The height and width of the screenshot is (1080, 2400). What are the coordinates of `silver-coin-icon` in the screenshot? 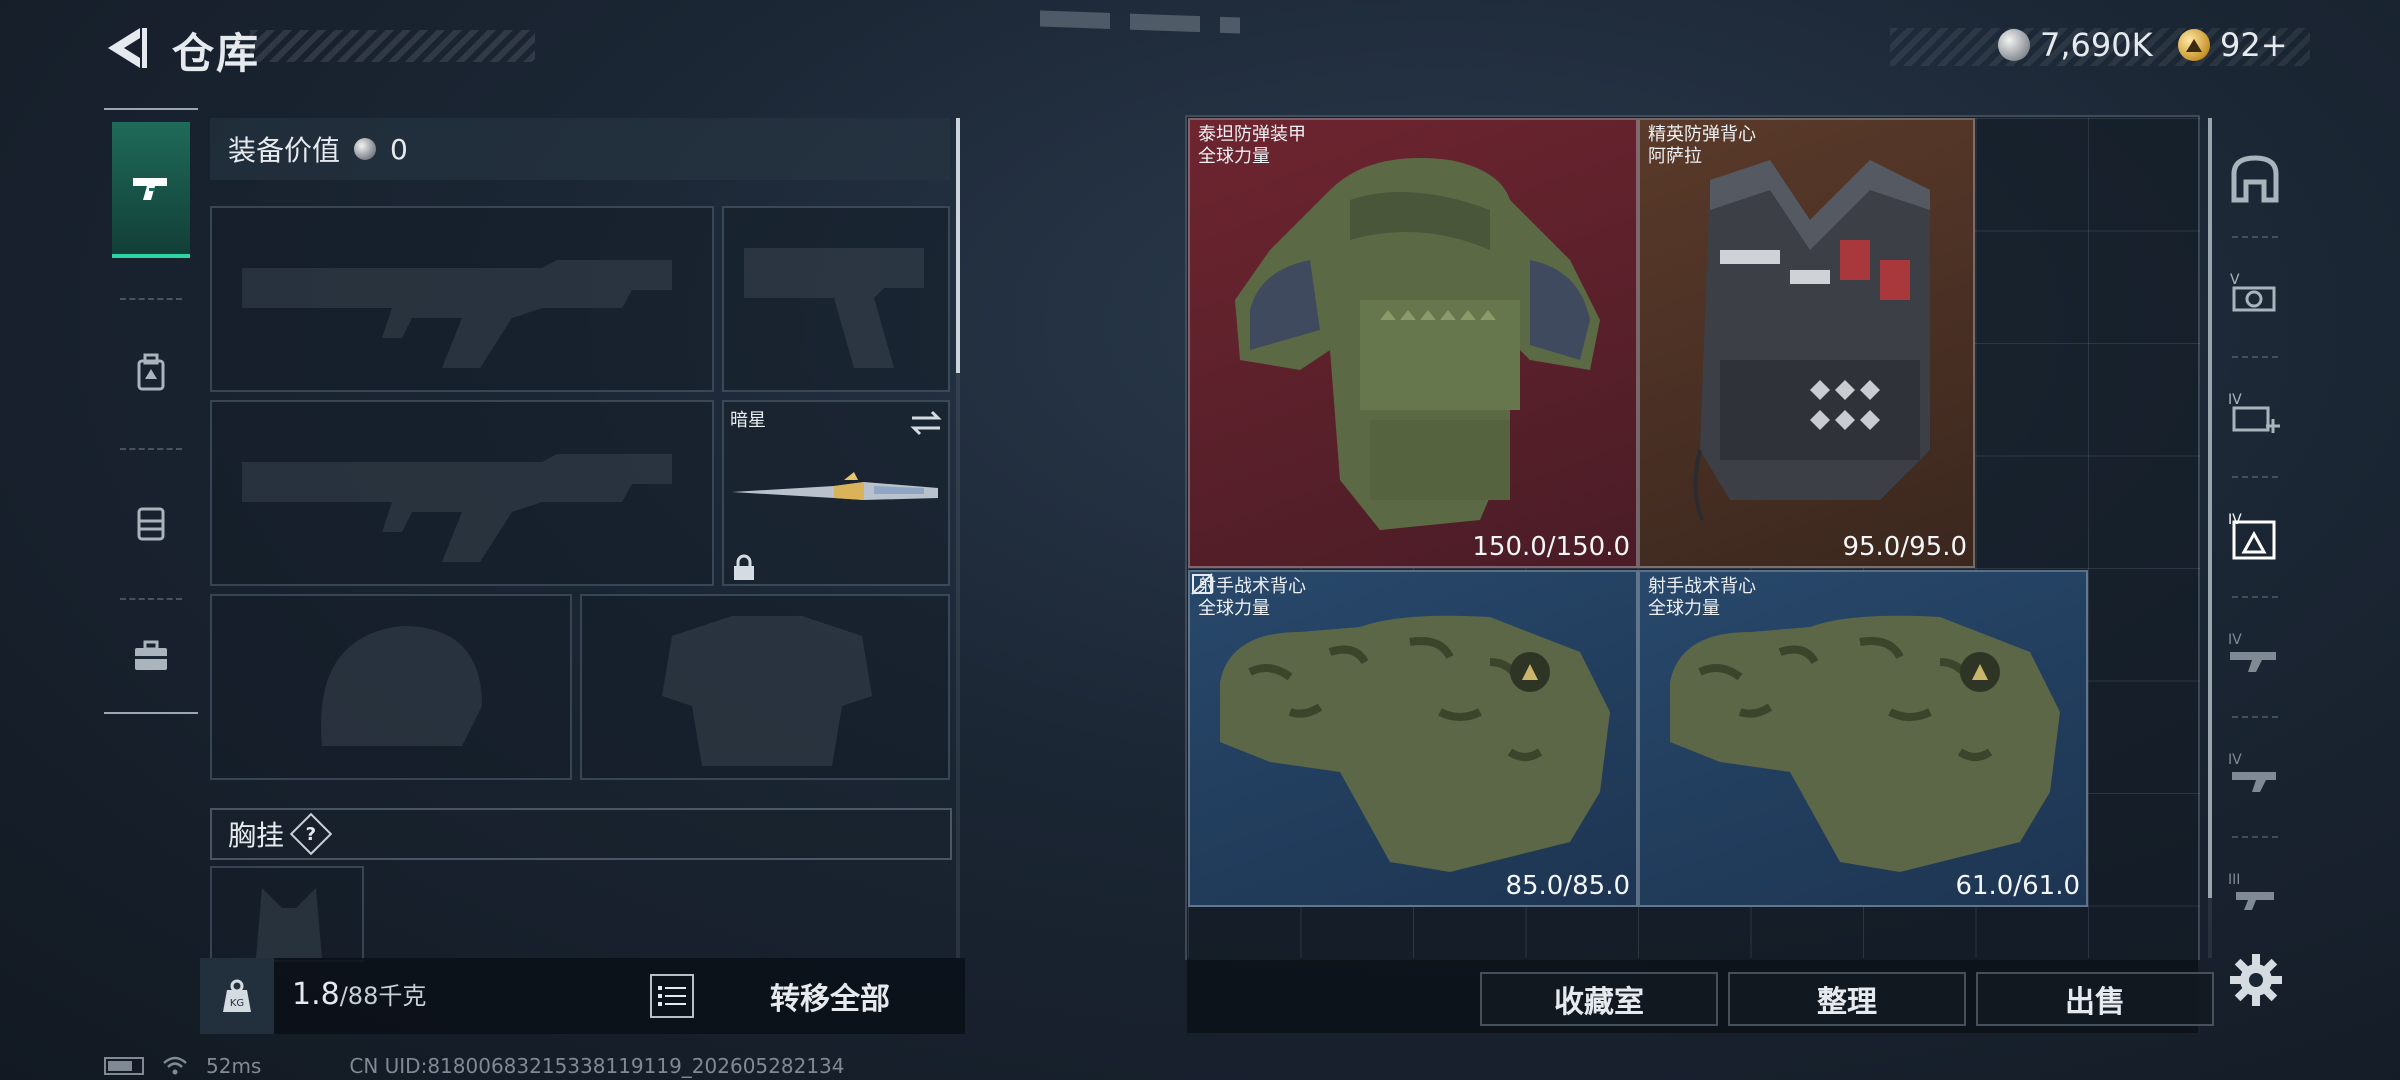 It's located at (2014, 45).